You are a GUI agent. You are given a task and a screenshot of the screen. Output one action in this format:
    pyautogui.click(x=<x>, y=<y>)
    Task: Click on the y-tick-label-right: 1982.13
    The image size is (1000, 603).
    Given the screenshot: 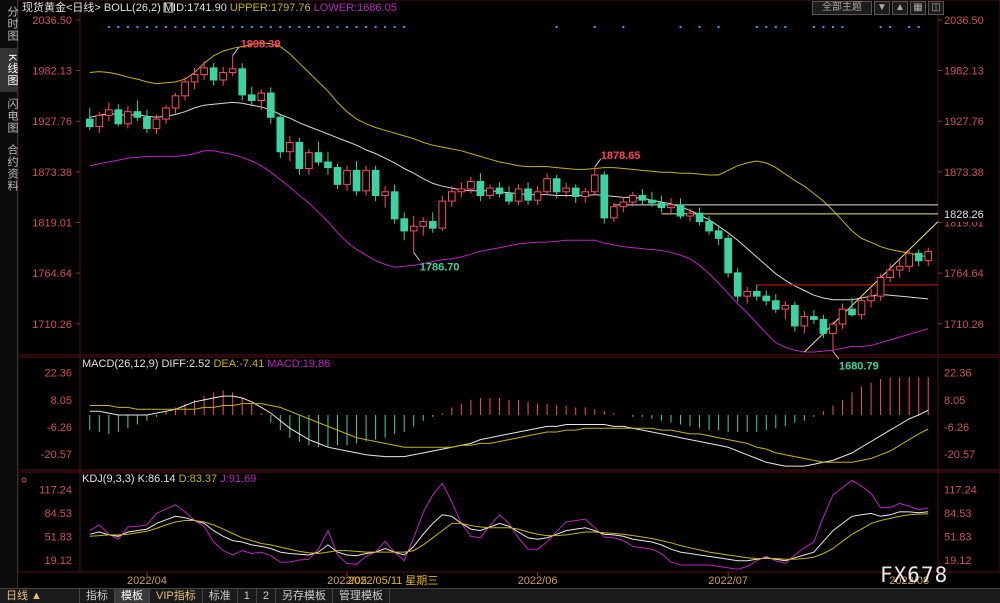 What is the action you would take?
    pyautogui.click(x=964, y=72)
    